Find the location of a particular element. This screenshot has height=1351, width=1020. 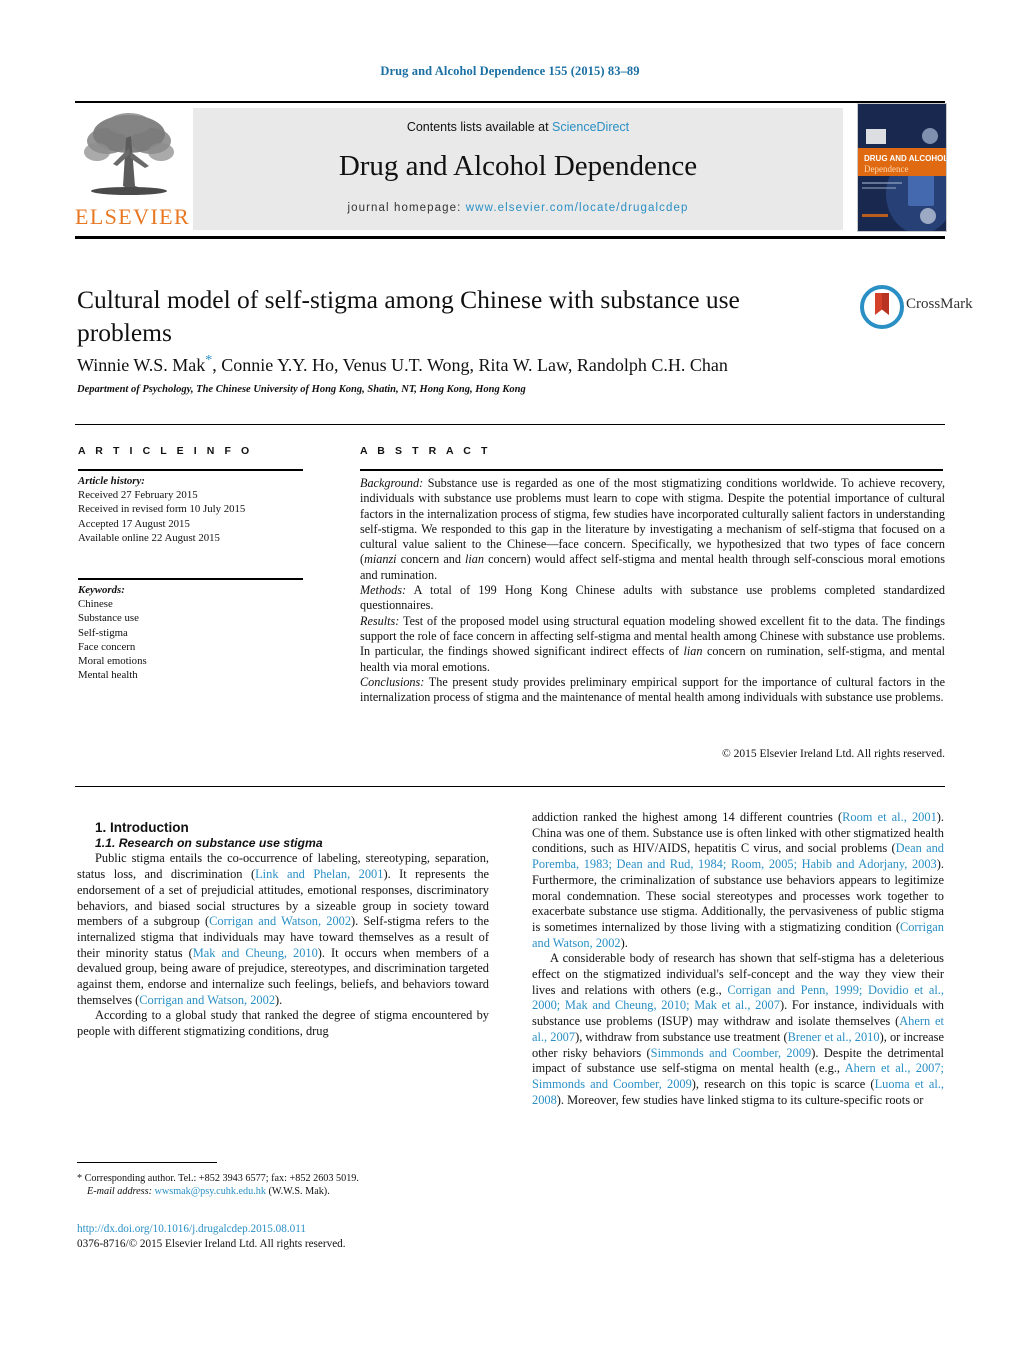

sciencedirect-link: ScienceDirect is located at coordinates (590, 127).